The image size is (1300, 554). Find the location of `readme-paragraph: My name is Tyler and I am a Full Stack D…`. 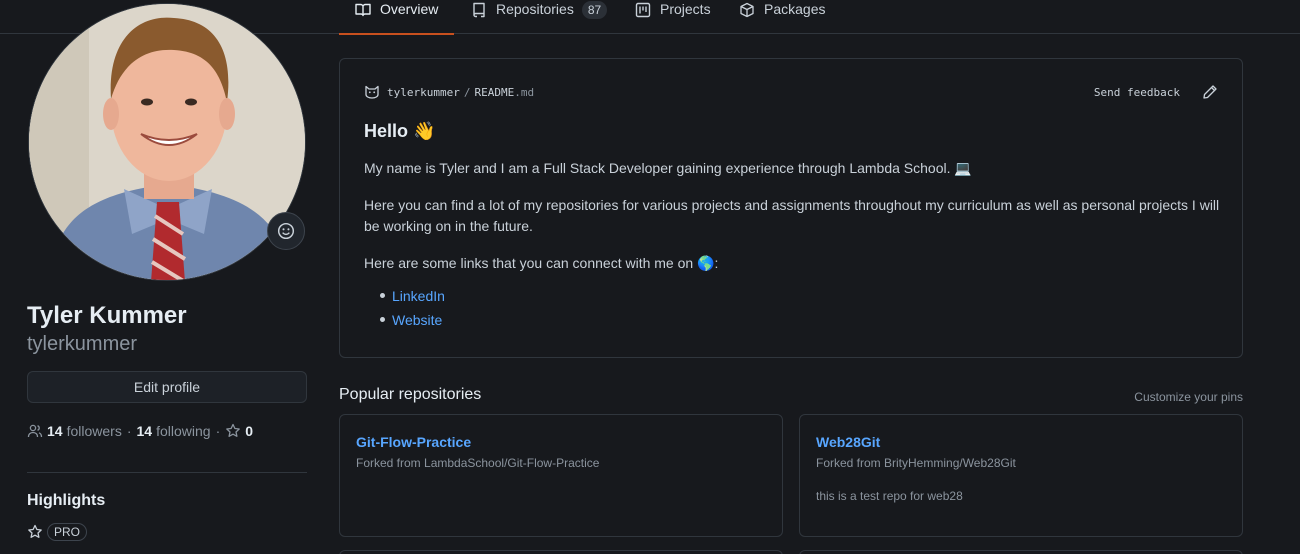

readme-paragraph: My name is Tyler and I am a Full Stack D… is located at coordinates (668, 168).